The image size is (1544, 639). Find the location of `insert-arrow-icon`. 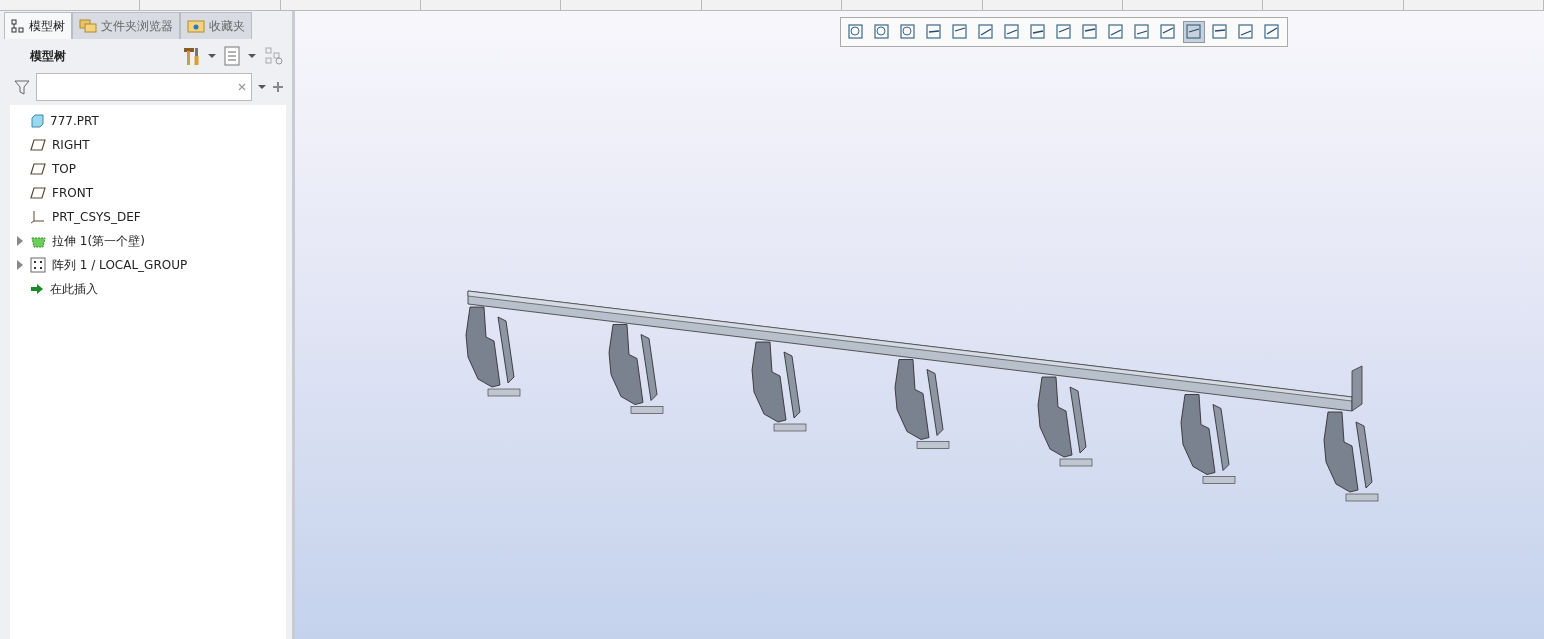

insert-arrow-icon is located at coordinates (37, 289).